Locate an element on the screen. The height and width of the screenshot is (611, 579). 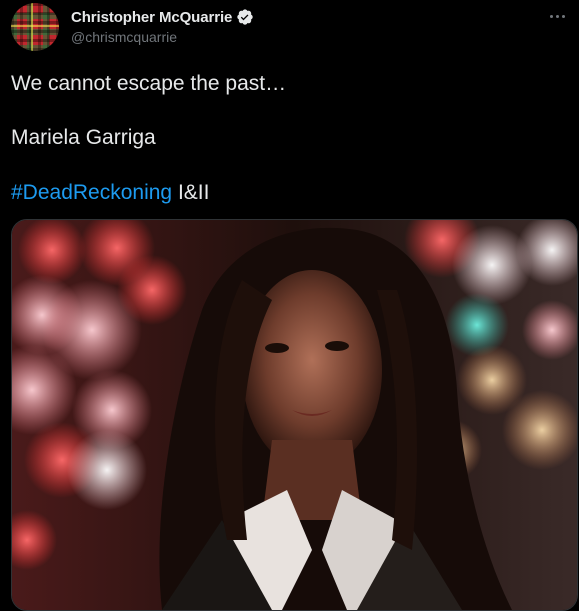
hashtag-link: #DeadReckoning is located at coordinates (91, 192).